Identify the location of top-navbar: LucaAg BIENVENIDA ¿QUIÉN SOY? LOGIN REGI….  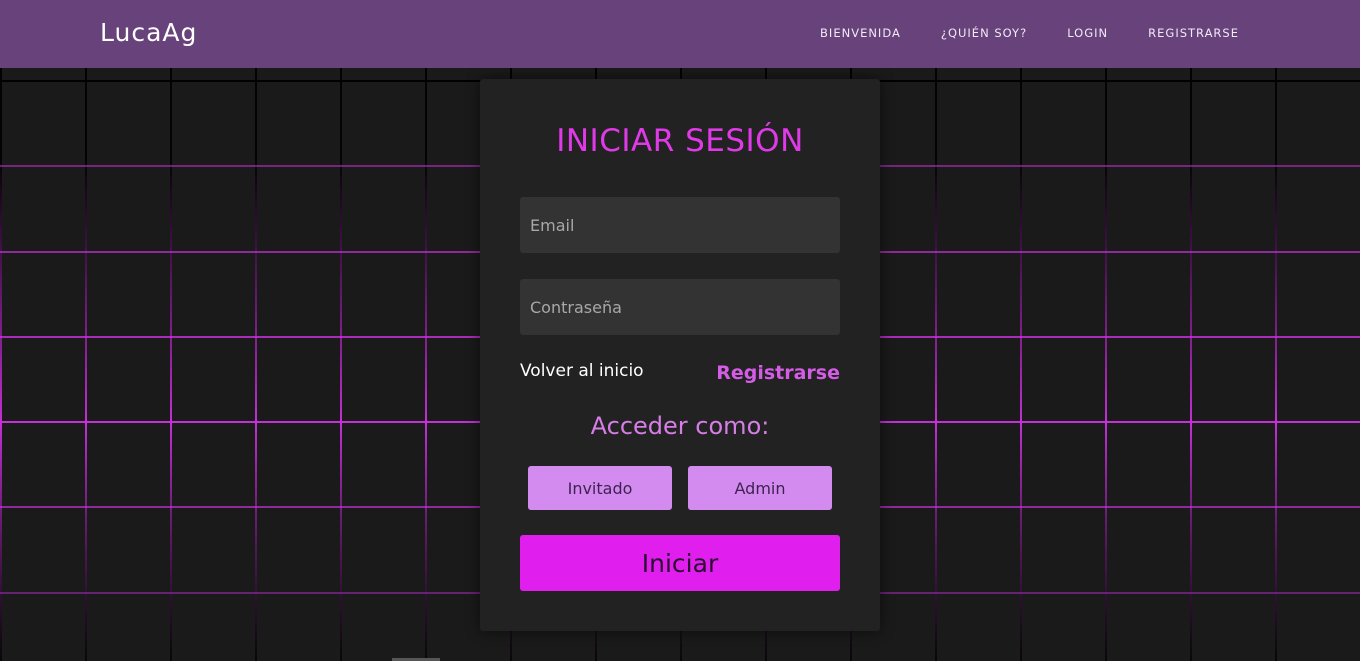
(680, 34).